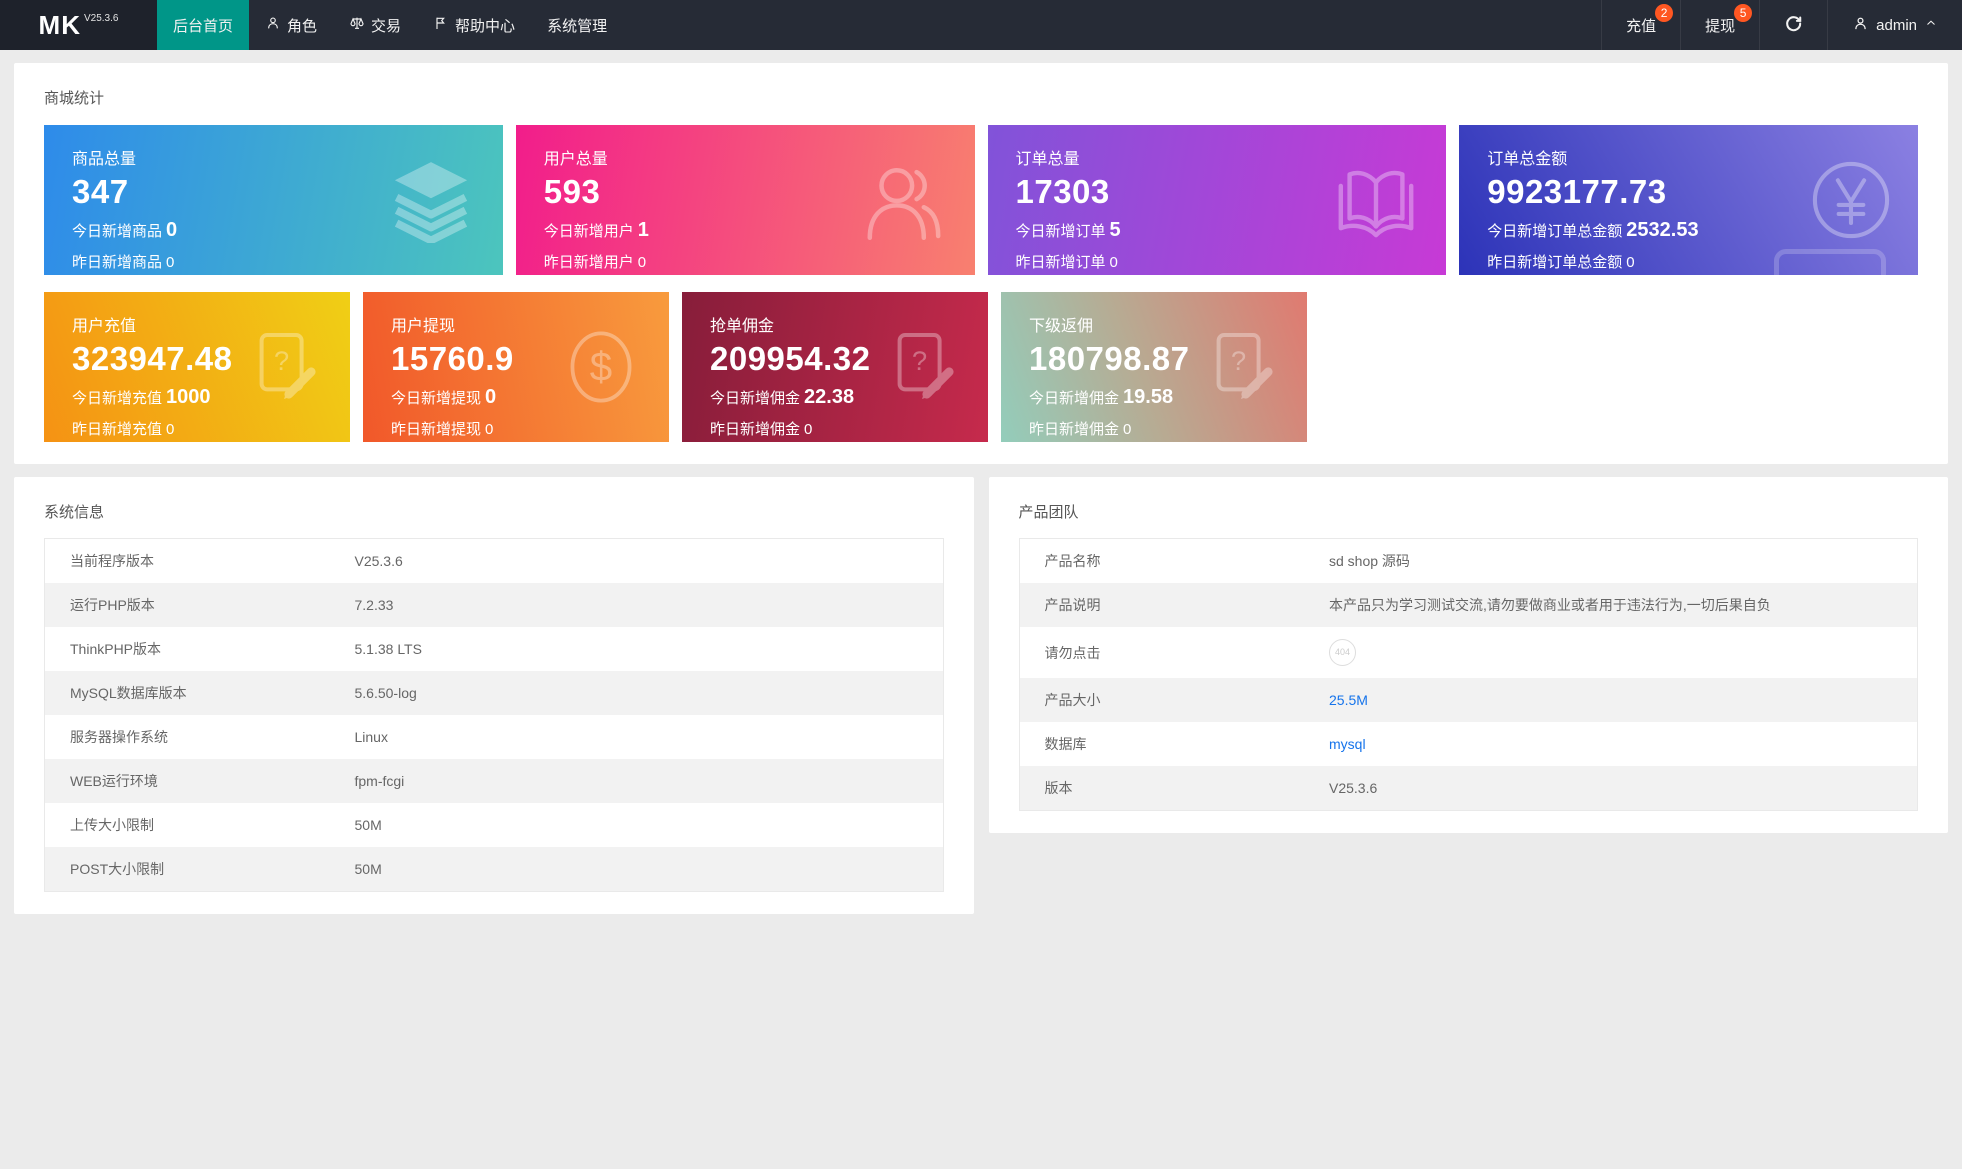  I want to click on stat-card-user-withdraw: 用户提现 15760.9 今日新增提现 0 昨日新增提现 0 $, so click(516, 367).